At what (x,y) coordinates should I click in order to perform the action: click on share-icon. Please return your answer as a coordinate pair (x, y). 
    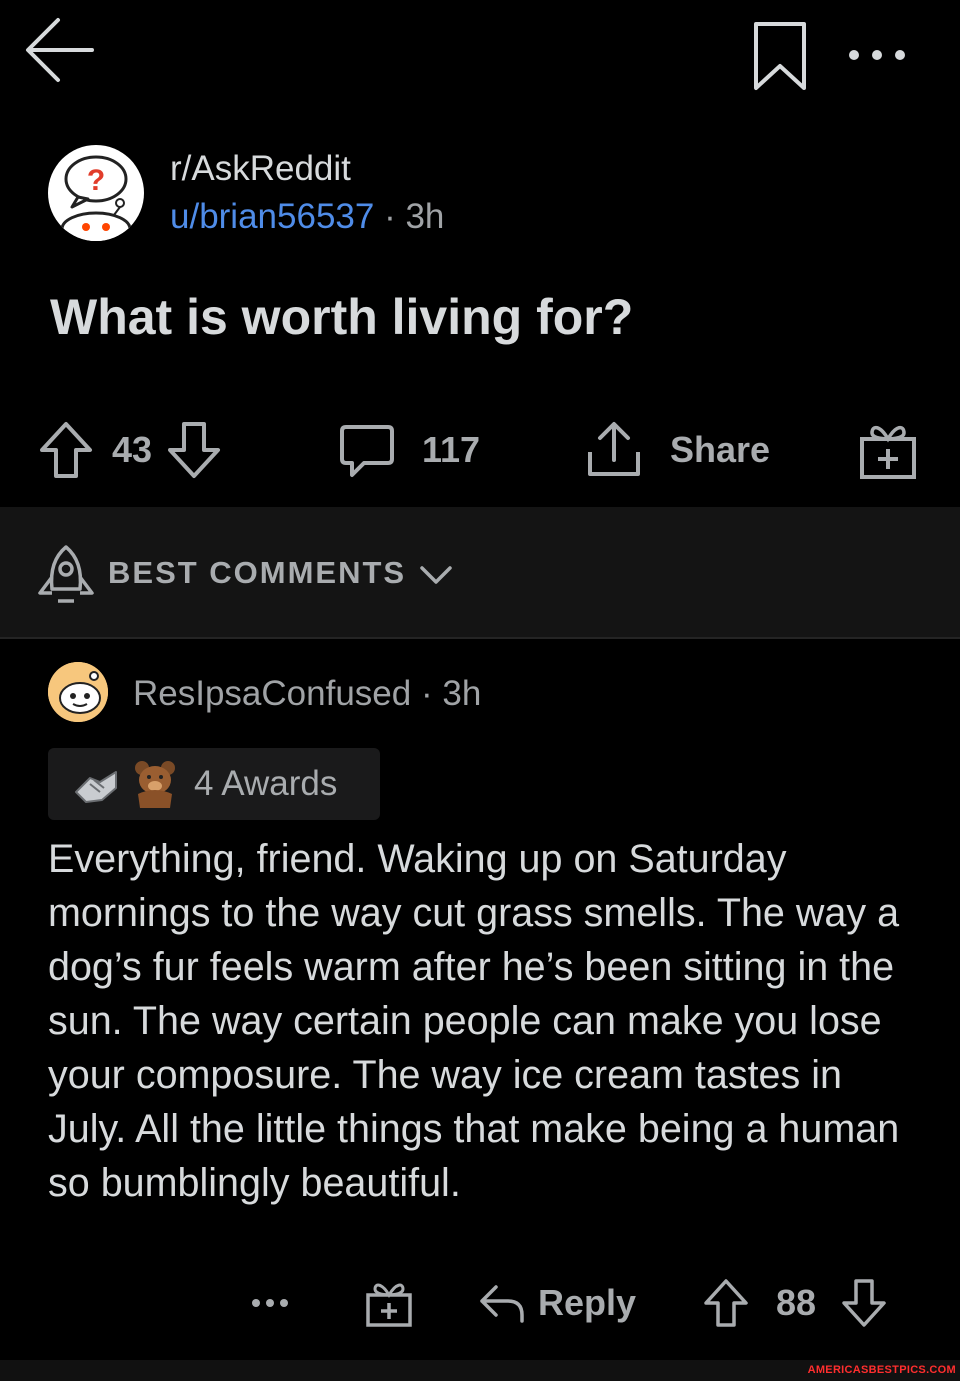
    Looking at the image, I should click on (614, 449).